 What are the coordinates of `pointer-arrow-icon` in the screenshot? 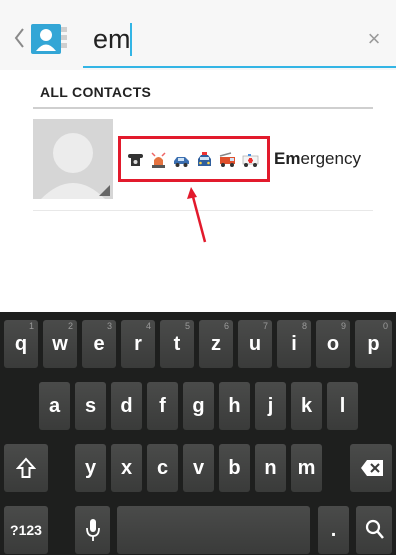 It's located at (197, 215).